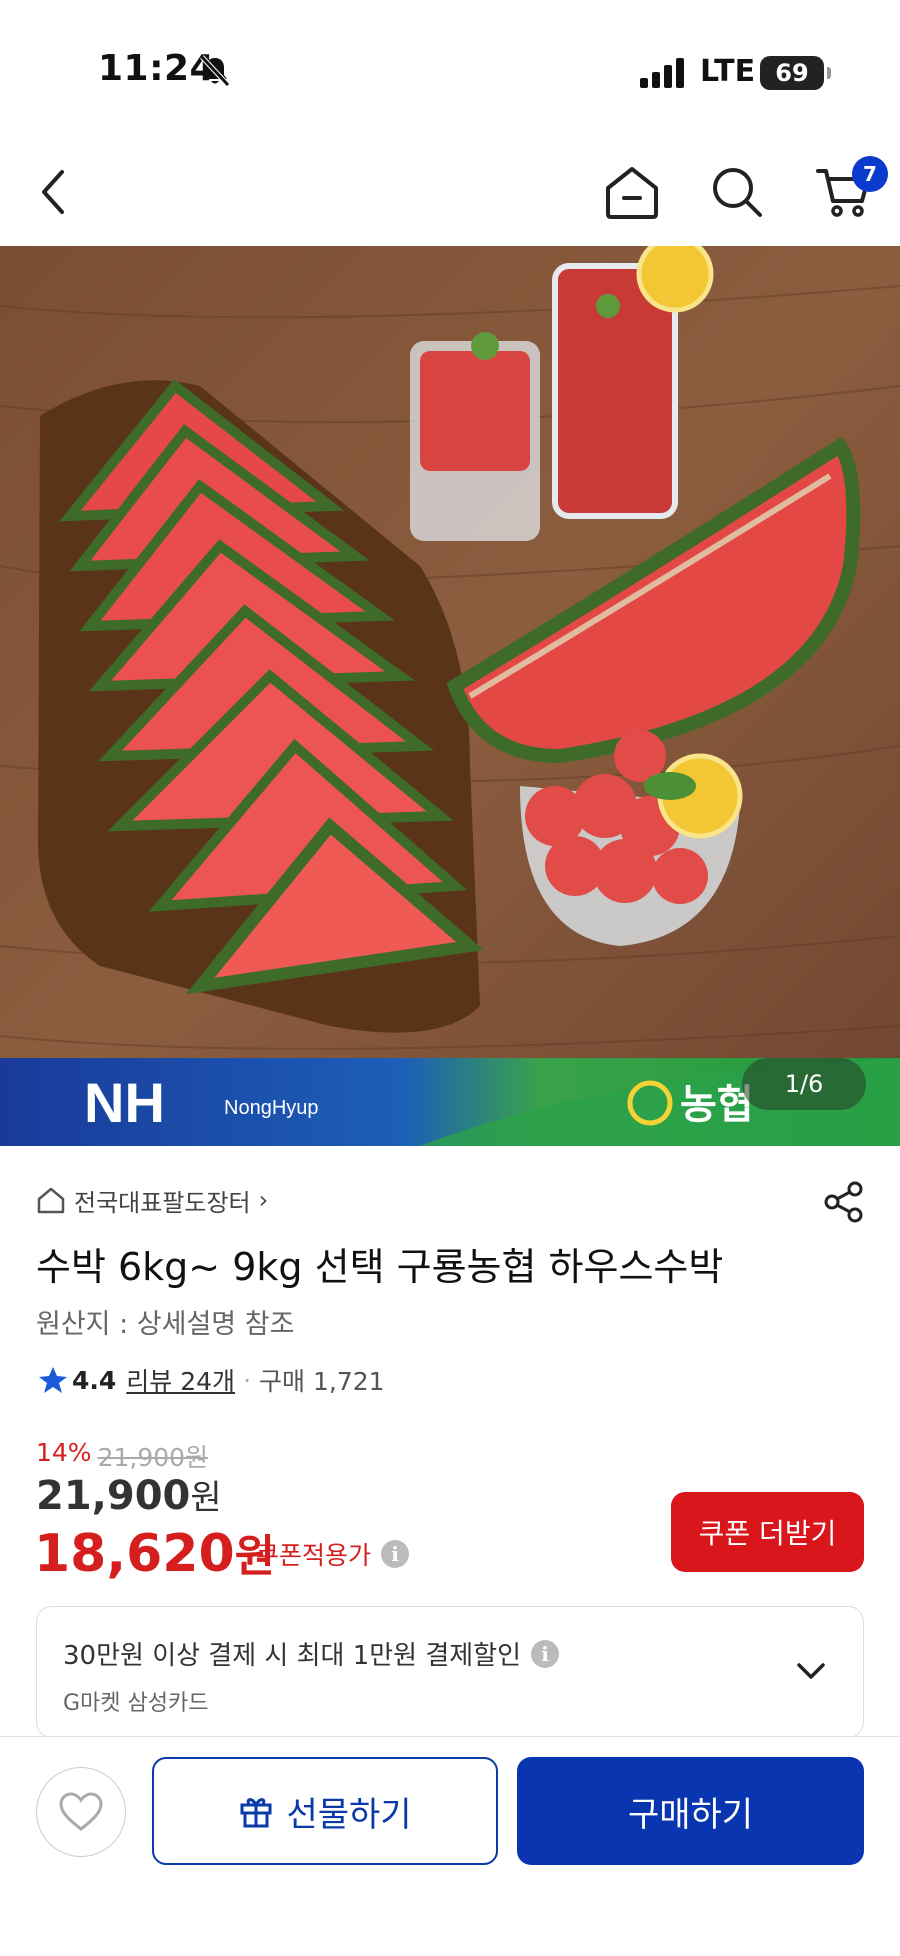 The width and height of the screenshot is (900, 1956). I want to click on buy-button: 구매하기, so click(690, 1811).